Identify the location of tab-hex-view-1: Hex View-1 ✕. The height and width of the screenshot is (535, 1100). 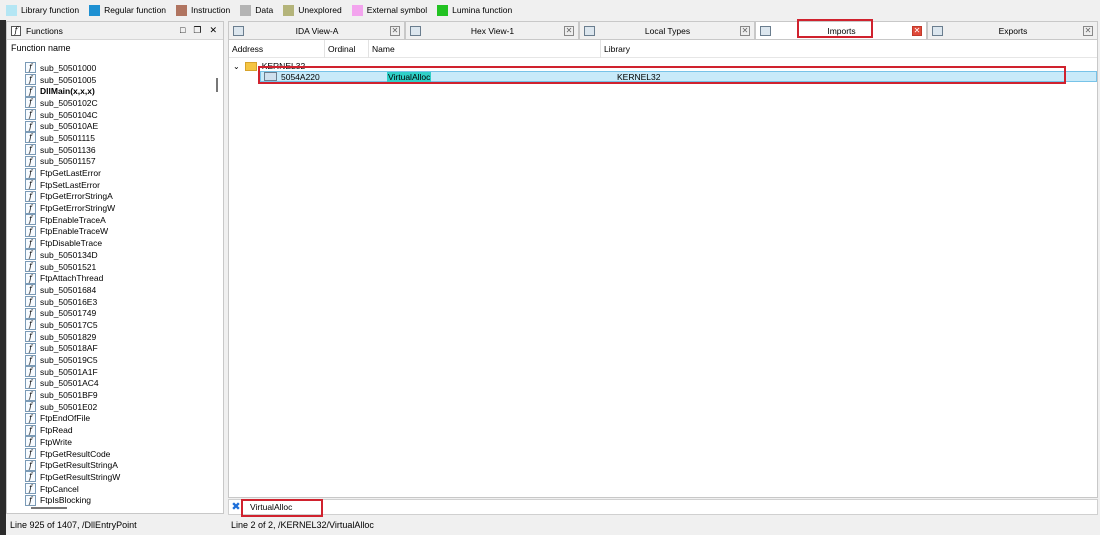
(492, 30).